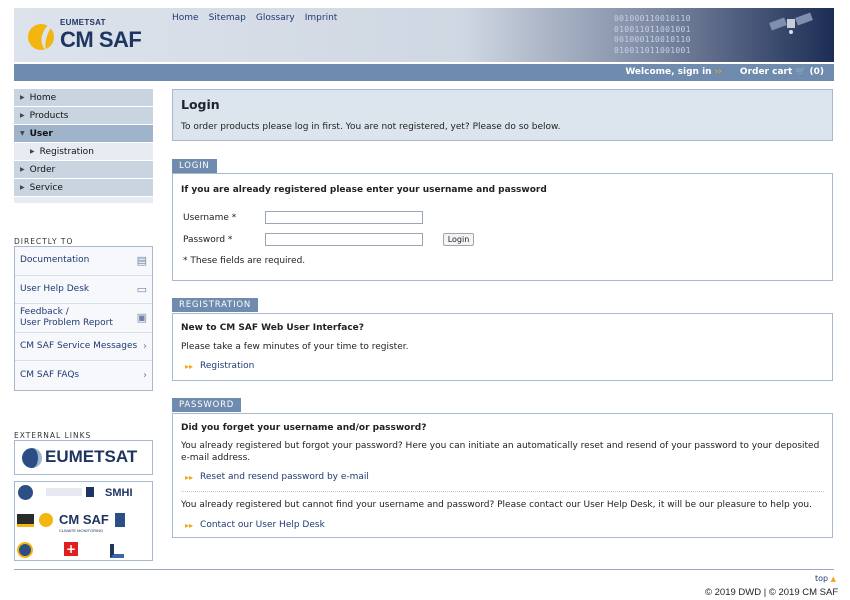 The image size is (850, 600). I want to click on meteo-logo-icon, so click(25, 520).